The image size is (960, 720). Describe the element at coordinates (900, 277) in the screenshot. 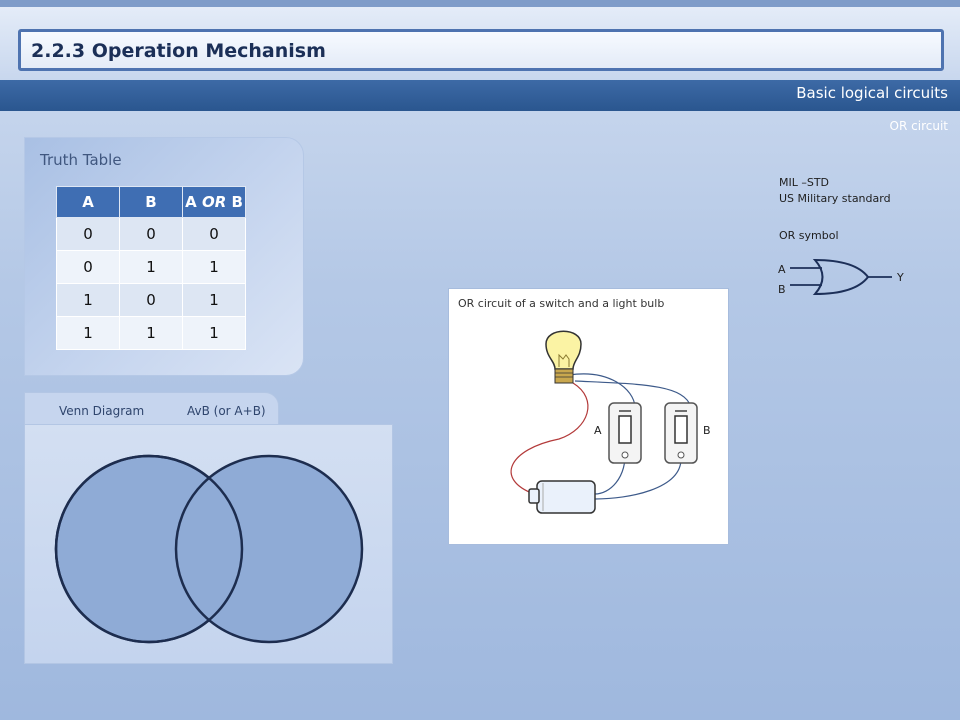

I see `or-output-label: Y` at that location.